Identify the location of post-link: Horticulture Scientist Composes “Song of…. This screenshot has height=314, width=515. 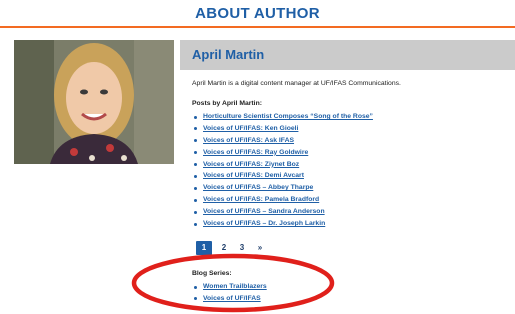
(288, 116).